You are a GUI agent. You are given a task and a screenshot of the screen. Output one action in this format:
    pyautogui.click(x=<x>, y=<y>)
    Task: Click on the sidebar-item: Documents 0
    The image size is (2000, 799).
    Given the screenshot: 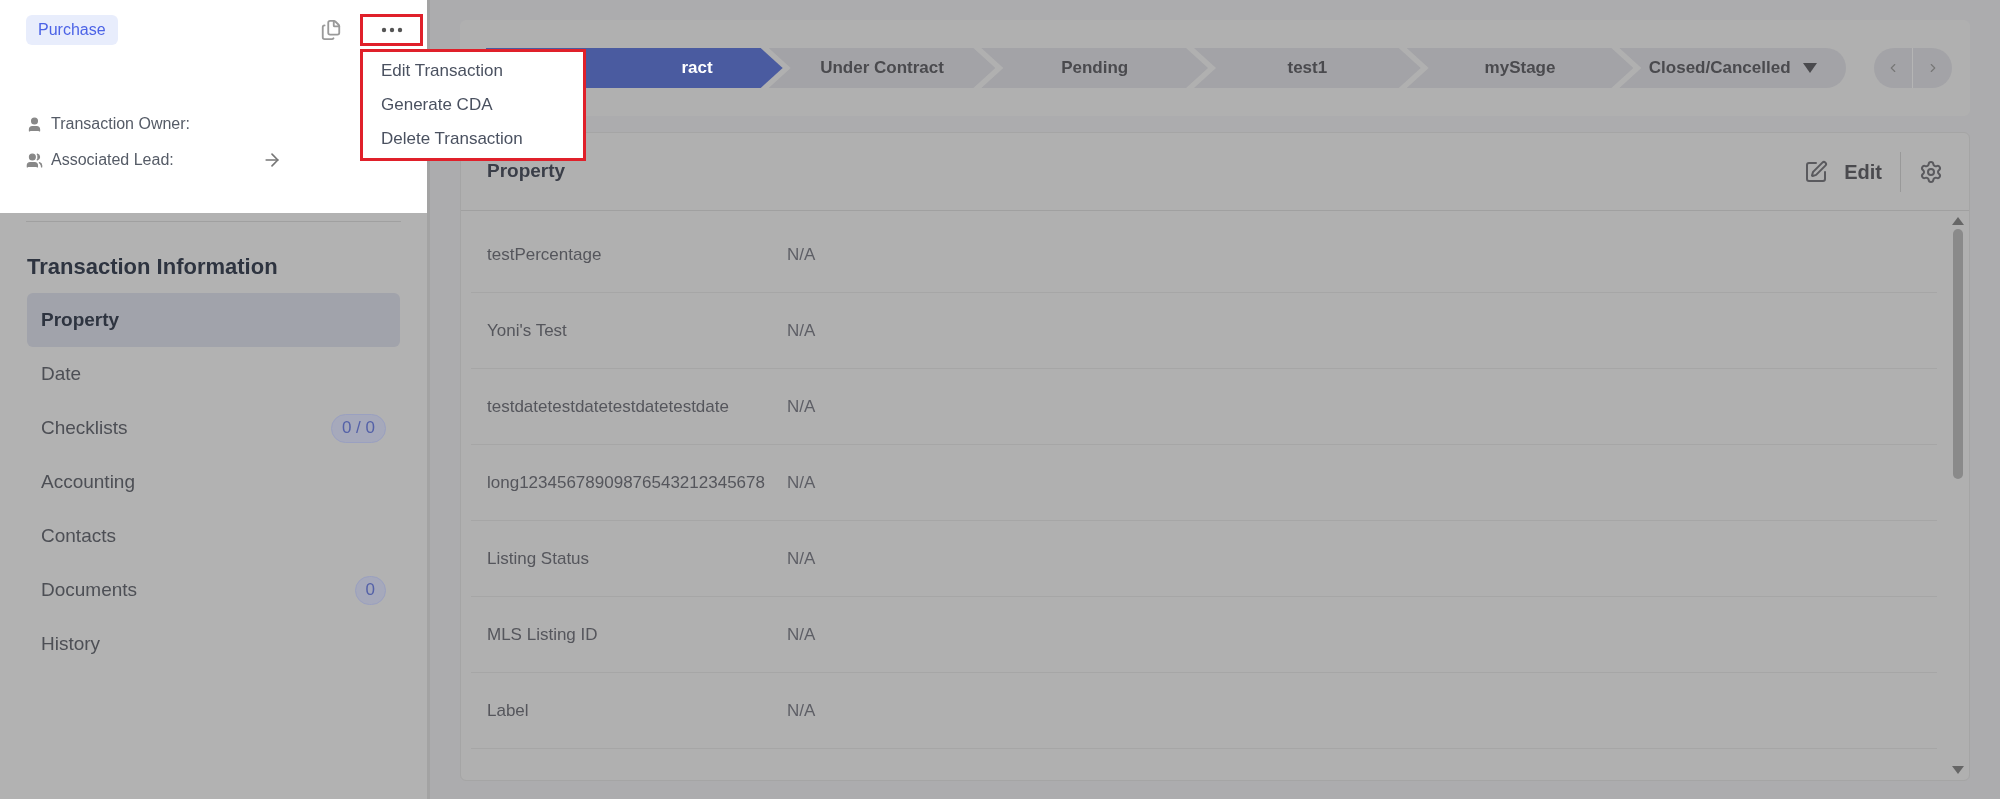 What is the action you would take?
    pyautogui.click(x=213, y=590)
    